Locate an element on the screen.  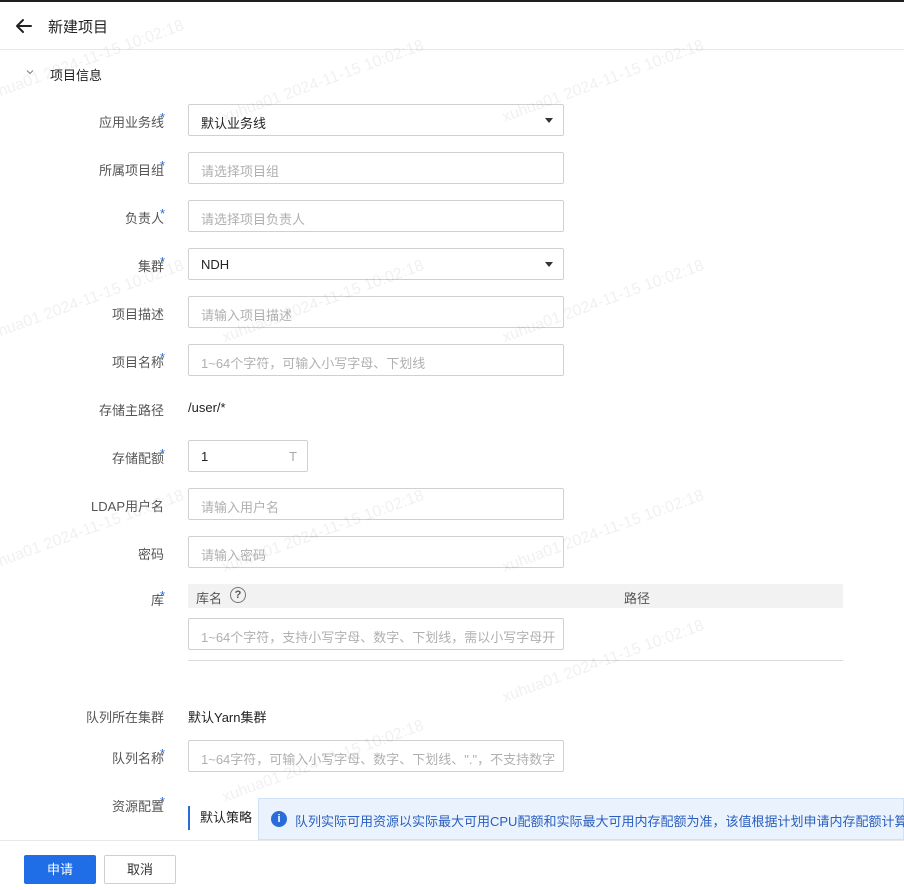
queue-name-label: 队列名称 is located at coordinates (137, 758).